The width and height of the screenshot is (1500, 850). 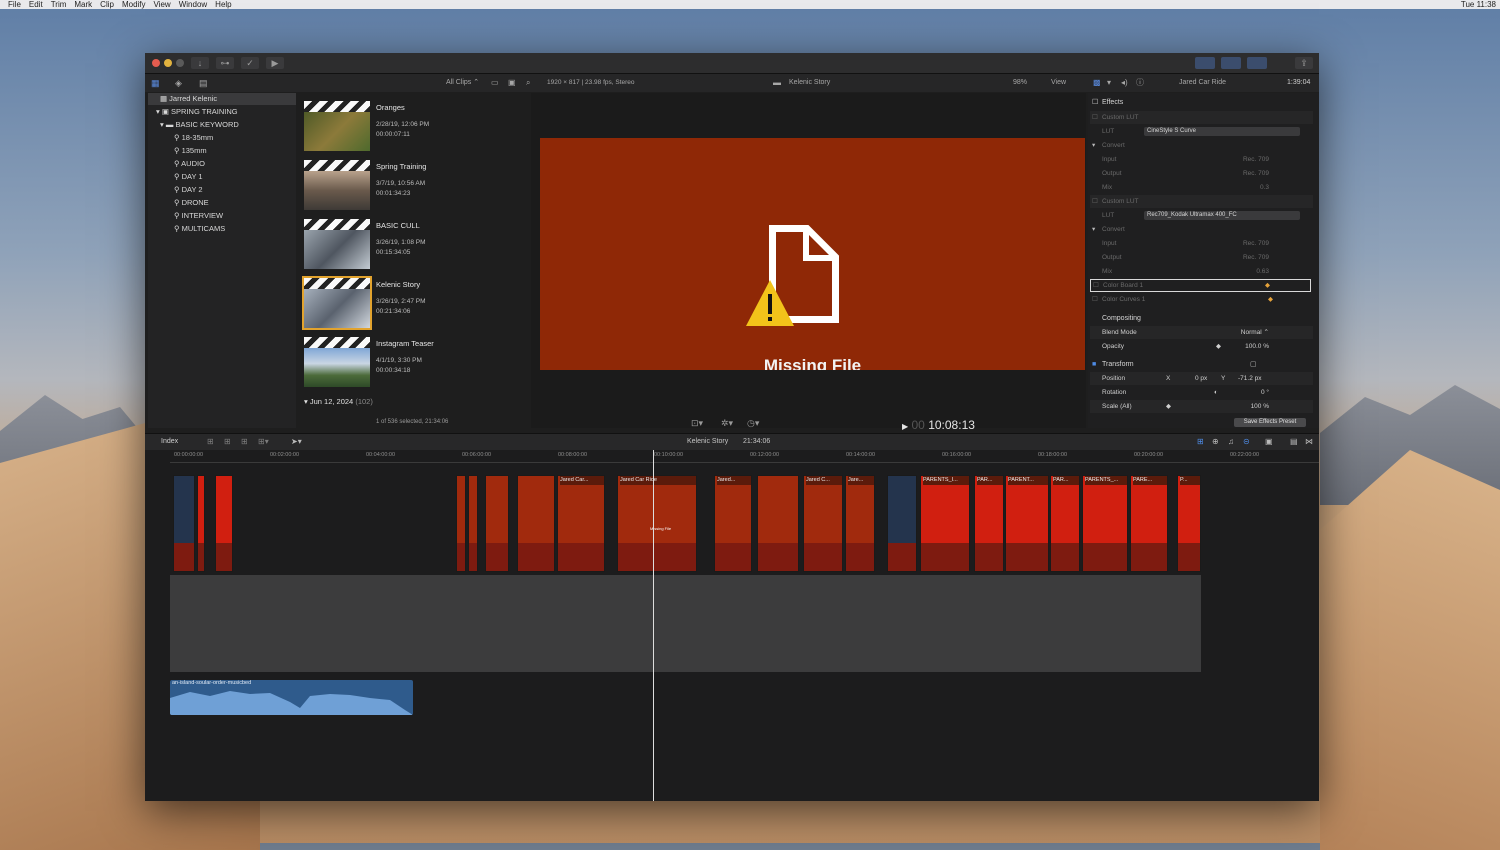 What do you see at coordinates (1270, 299) in the screenshot?
I see `color-curves-icon: ◆` at bounding box center [1270, 299].